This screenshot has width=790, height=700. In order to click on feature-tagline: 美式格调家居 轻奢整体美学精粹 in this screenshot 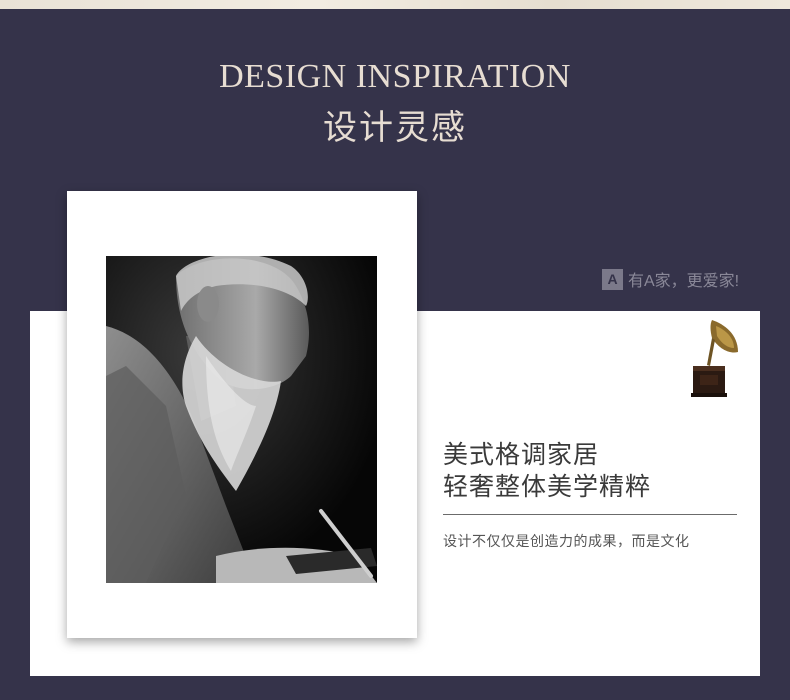, I will do `click(547, 472)`.